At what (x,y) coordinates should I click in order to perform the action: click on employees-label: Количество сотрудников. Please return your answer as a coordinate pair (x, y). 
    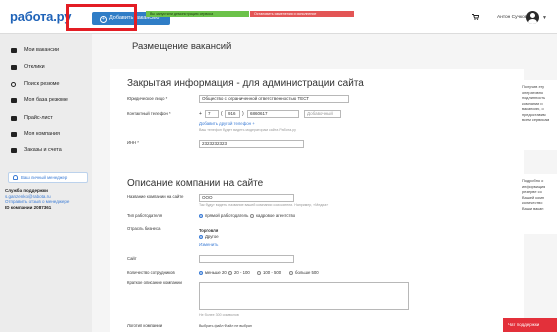
    Looking at the image, I should click on (151, 272).